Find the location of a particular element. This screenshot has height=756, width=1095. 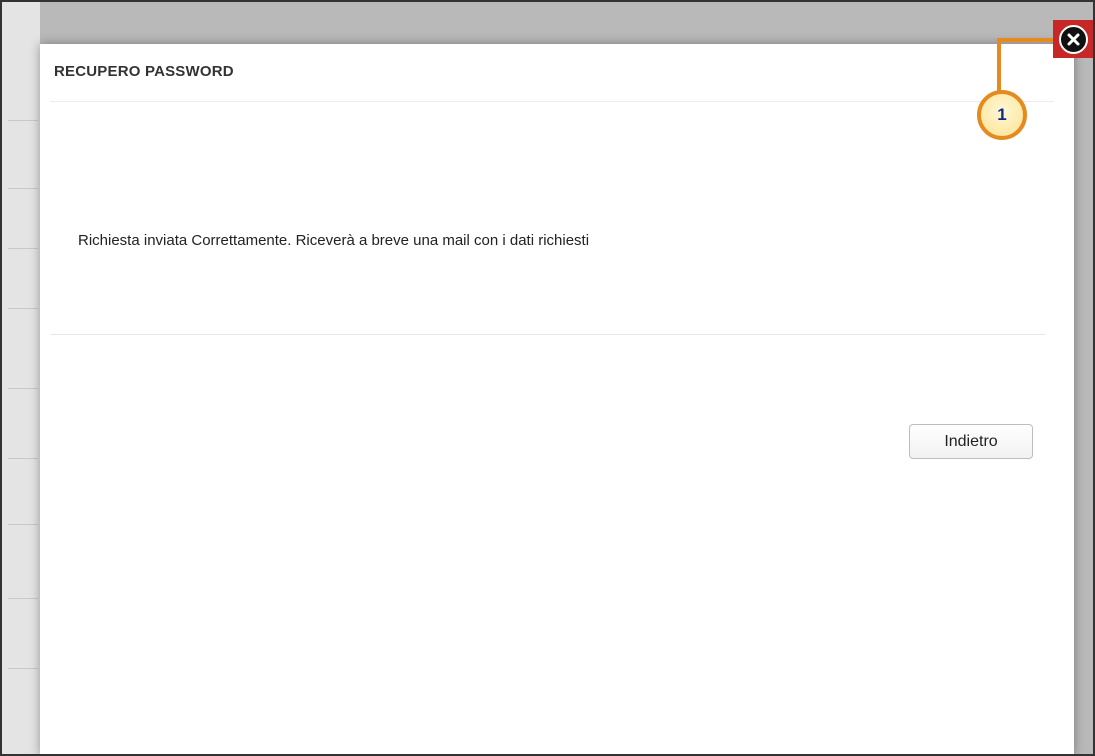

close-x-glyph is located at coordinates (1073, 39).